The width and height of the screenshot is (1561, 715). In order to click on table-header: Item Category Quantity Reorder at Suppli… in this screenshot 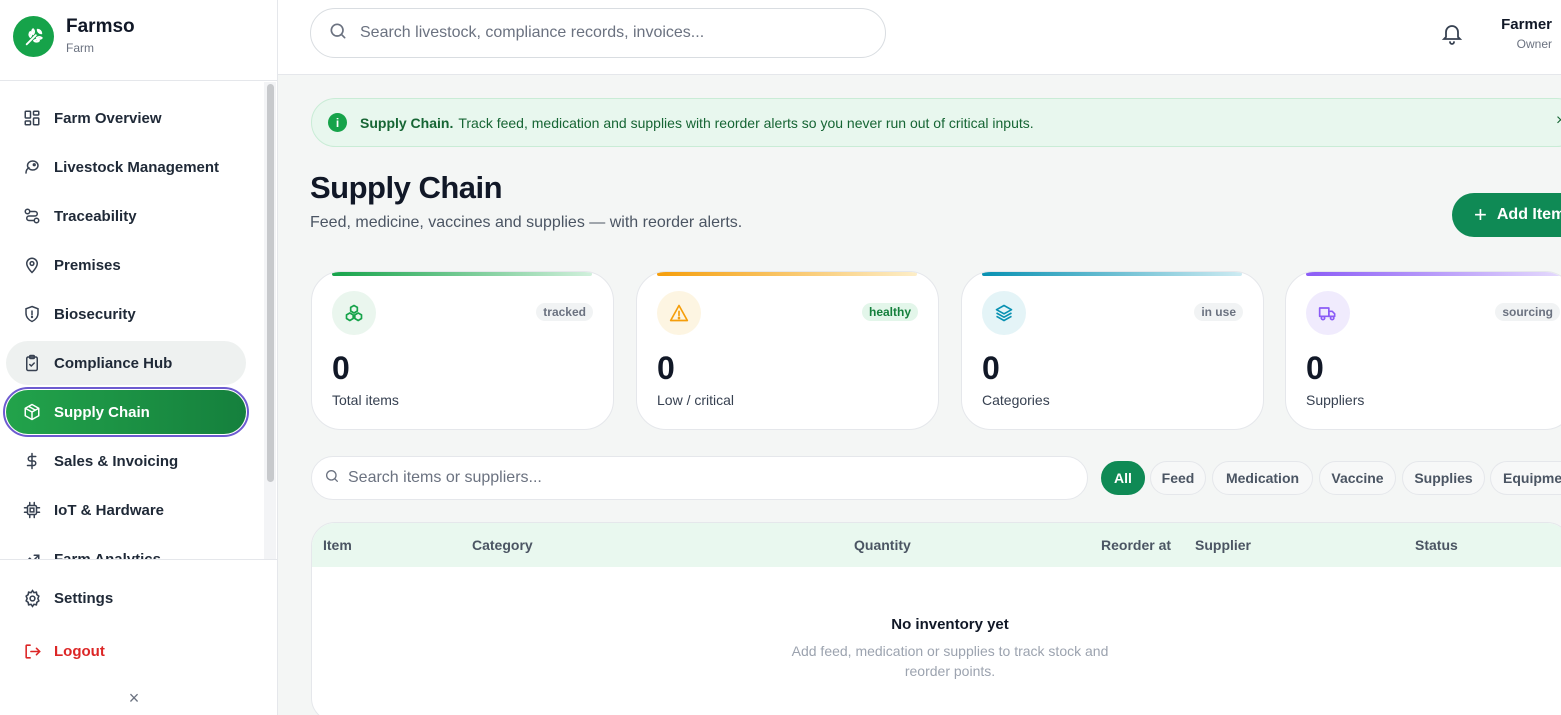, I will do `click(936, 545)`.